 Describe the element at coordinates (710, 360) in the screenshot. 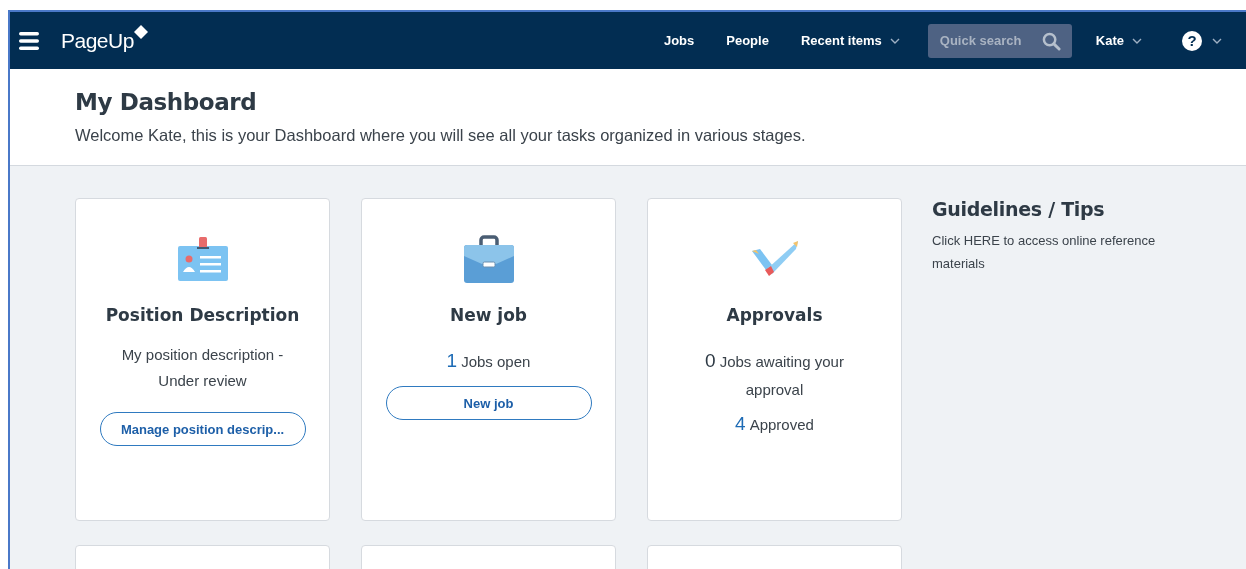

I see `count-text: 0` at that location.